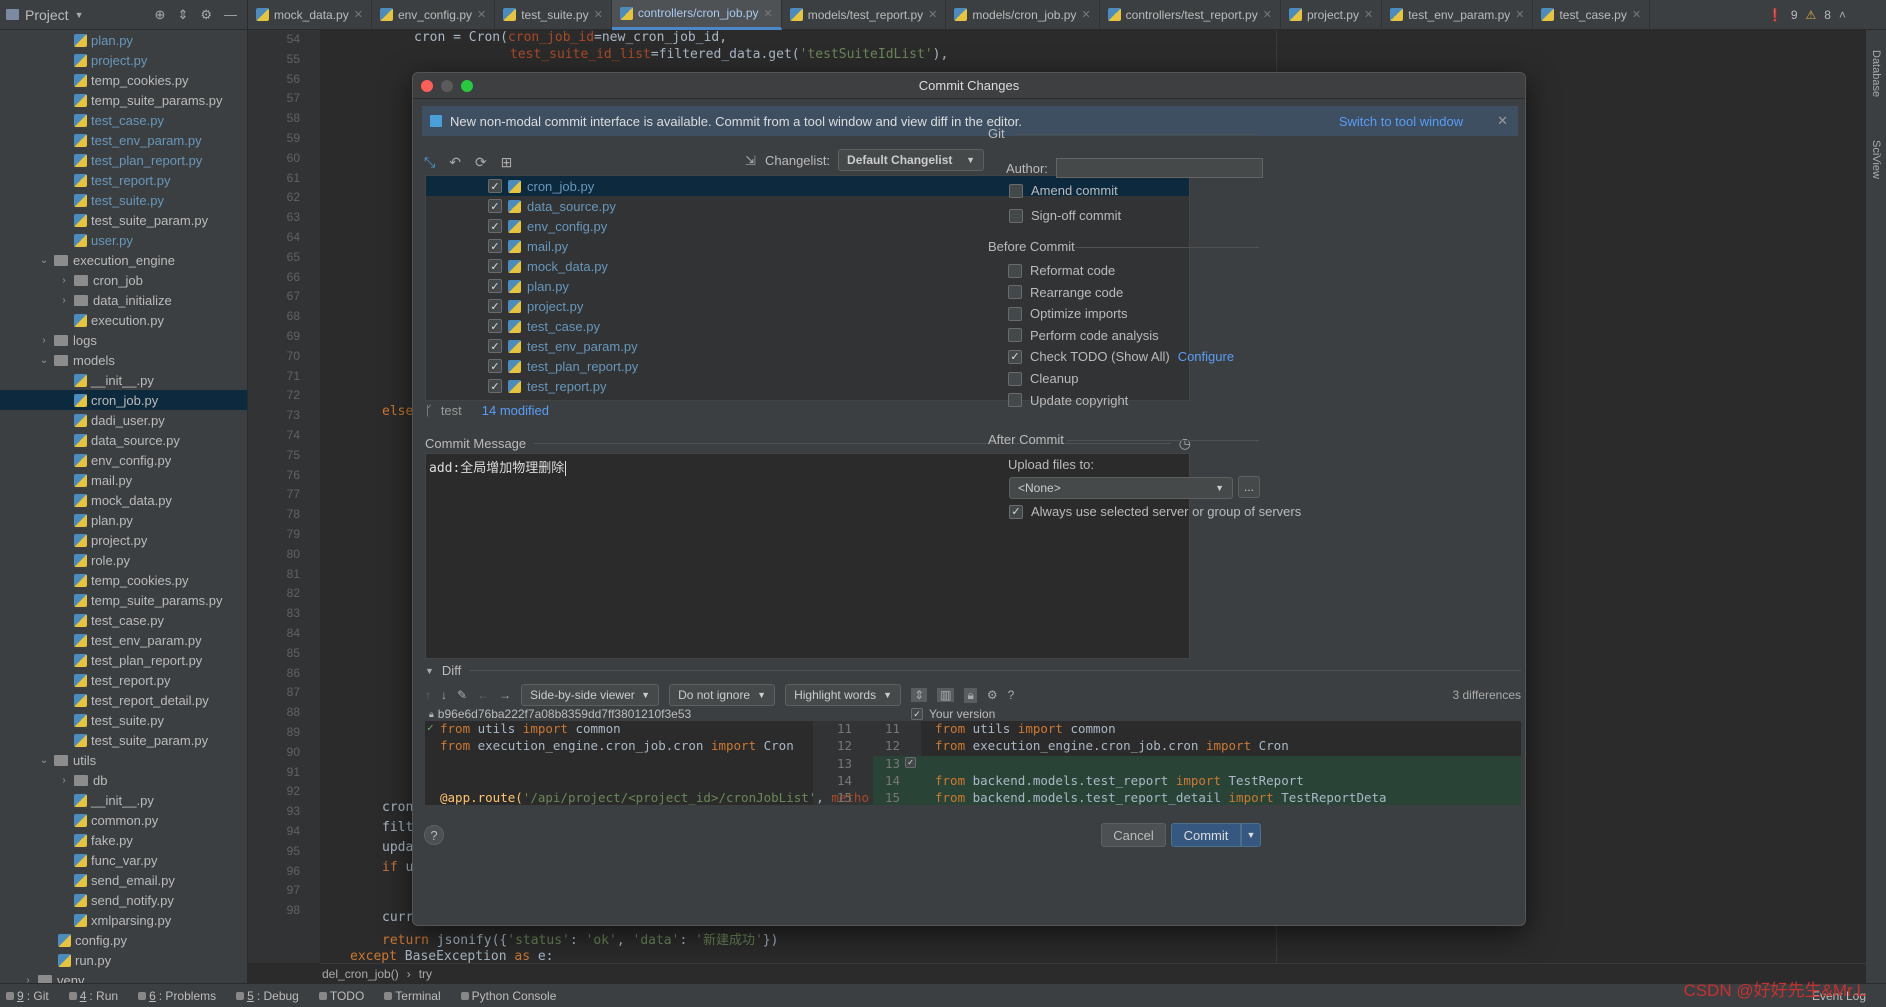 The image size is (1886, 1007). I want to click on tab-models-test-report-py: models/test_report.py ✕, so click(864, 15).